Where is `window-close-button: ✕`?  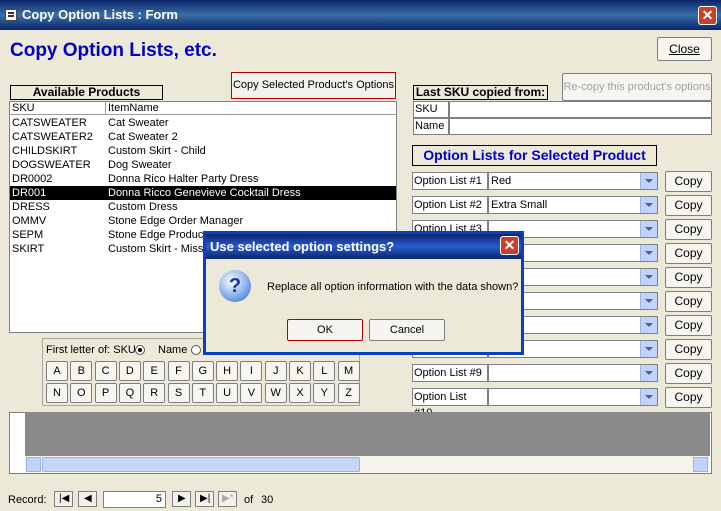 window-close-button: ✕ is located at coordinates (707, 15).